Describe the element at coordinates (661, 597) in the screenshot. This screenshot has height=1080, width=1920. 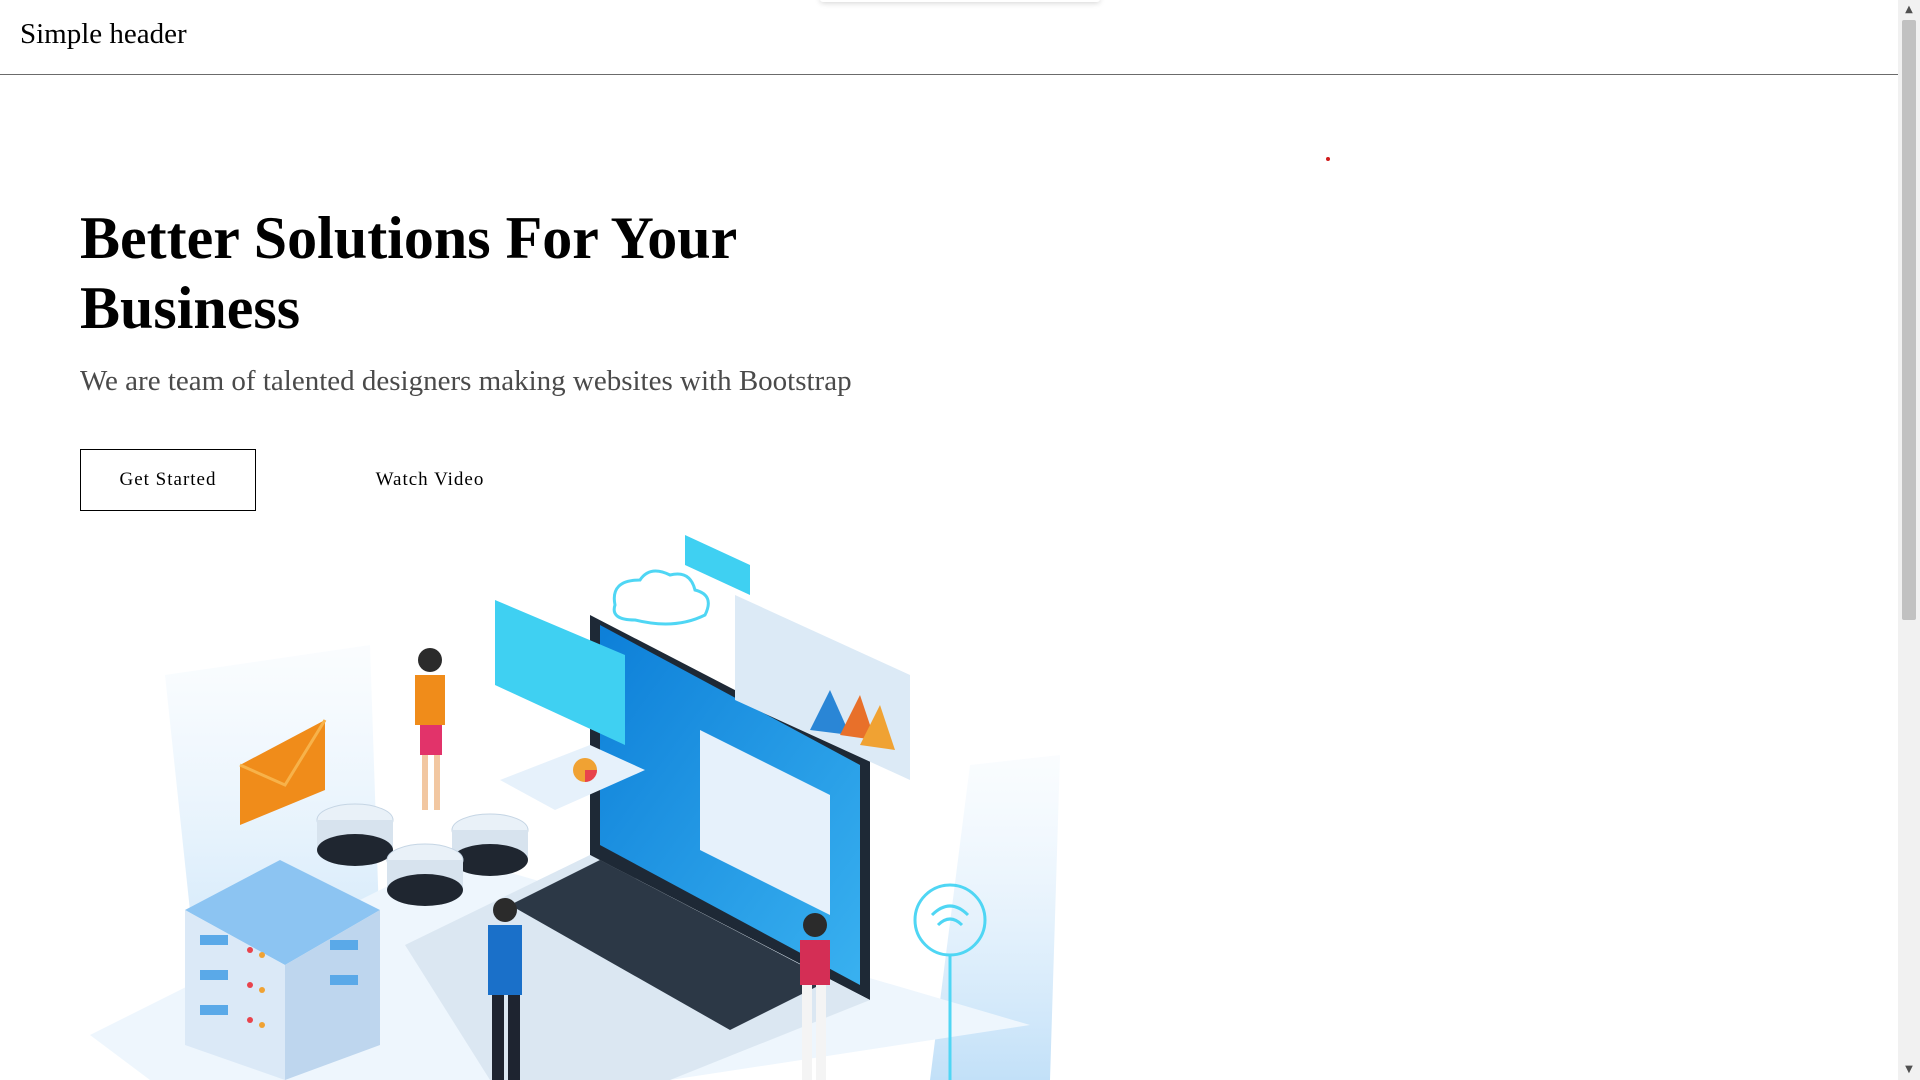
I see `cloud-icon` at that location.